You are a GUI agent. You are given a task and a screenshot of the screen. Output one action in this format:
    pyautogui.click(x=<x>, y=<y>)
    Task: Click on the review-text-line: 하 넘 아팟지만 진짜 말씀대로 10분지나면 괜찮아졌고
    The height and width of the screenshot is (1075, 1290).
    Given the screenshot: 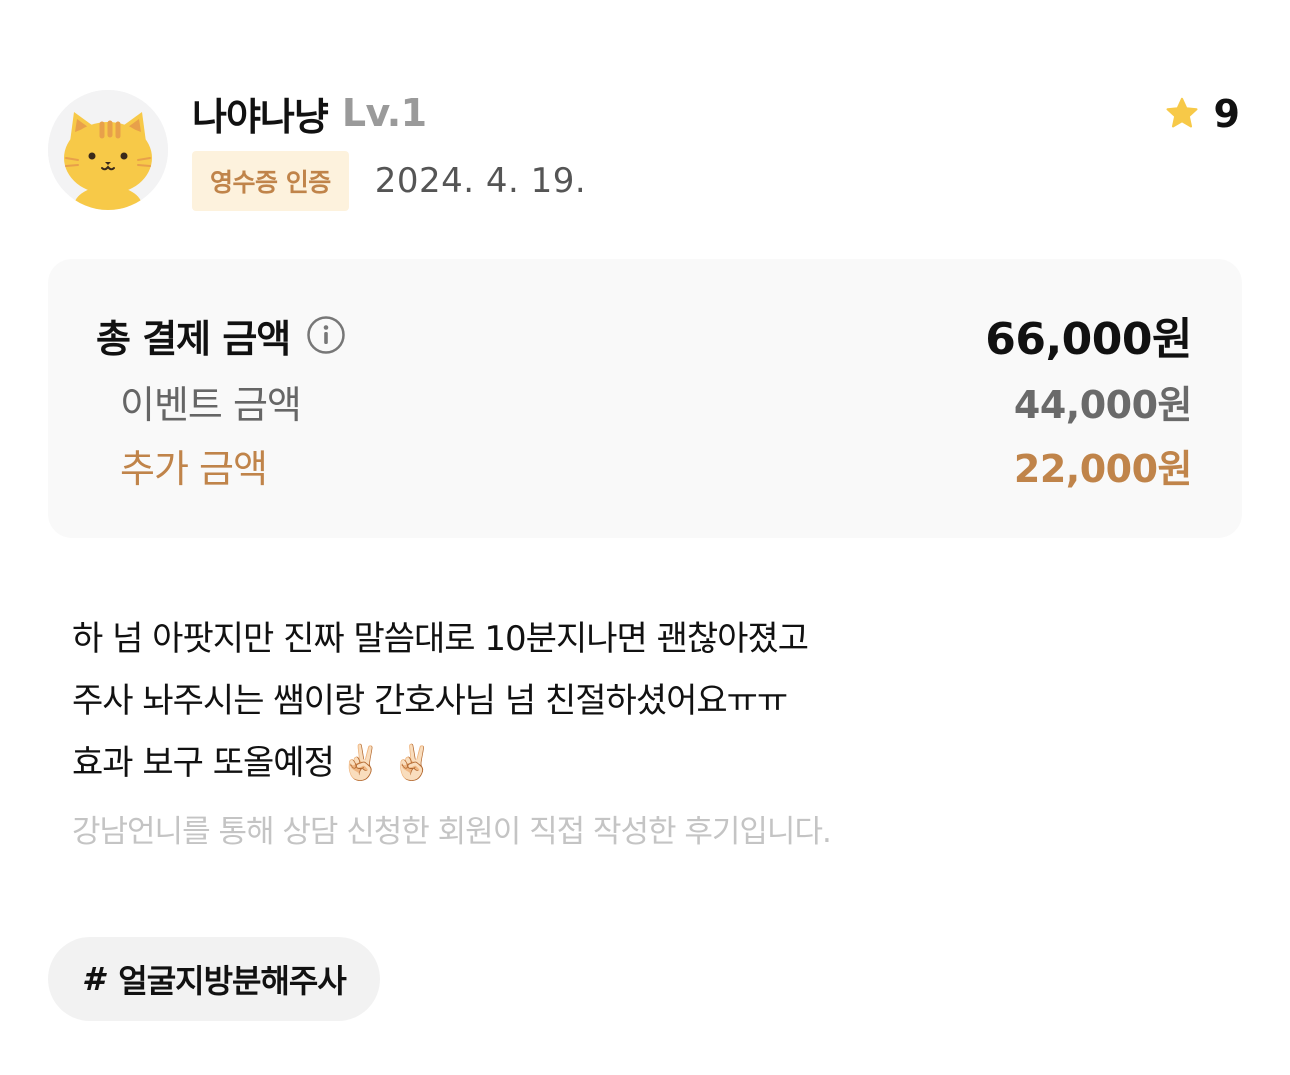 What is the action you would take?
    pyautogui.click(x=440, y=639)
    